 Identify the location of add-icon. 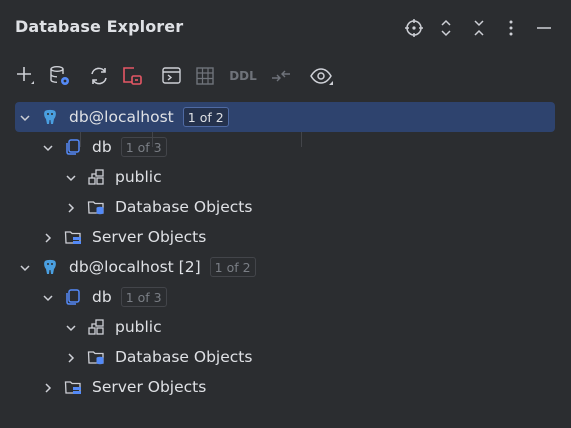
(26, 76).